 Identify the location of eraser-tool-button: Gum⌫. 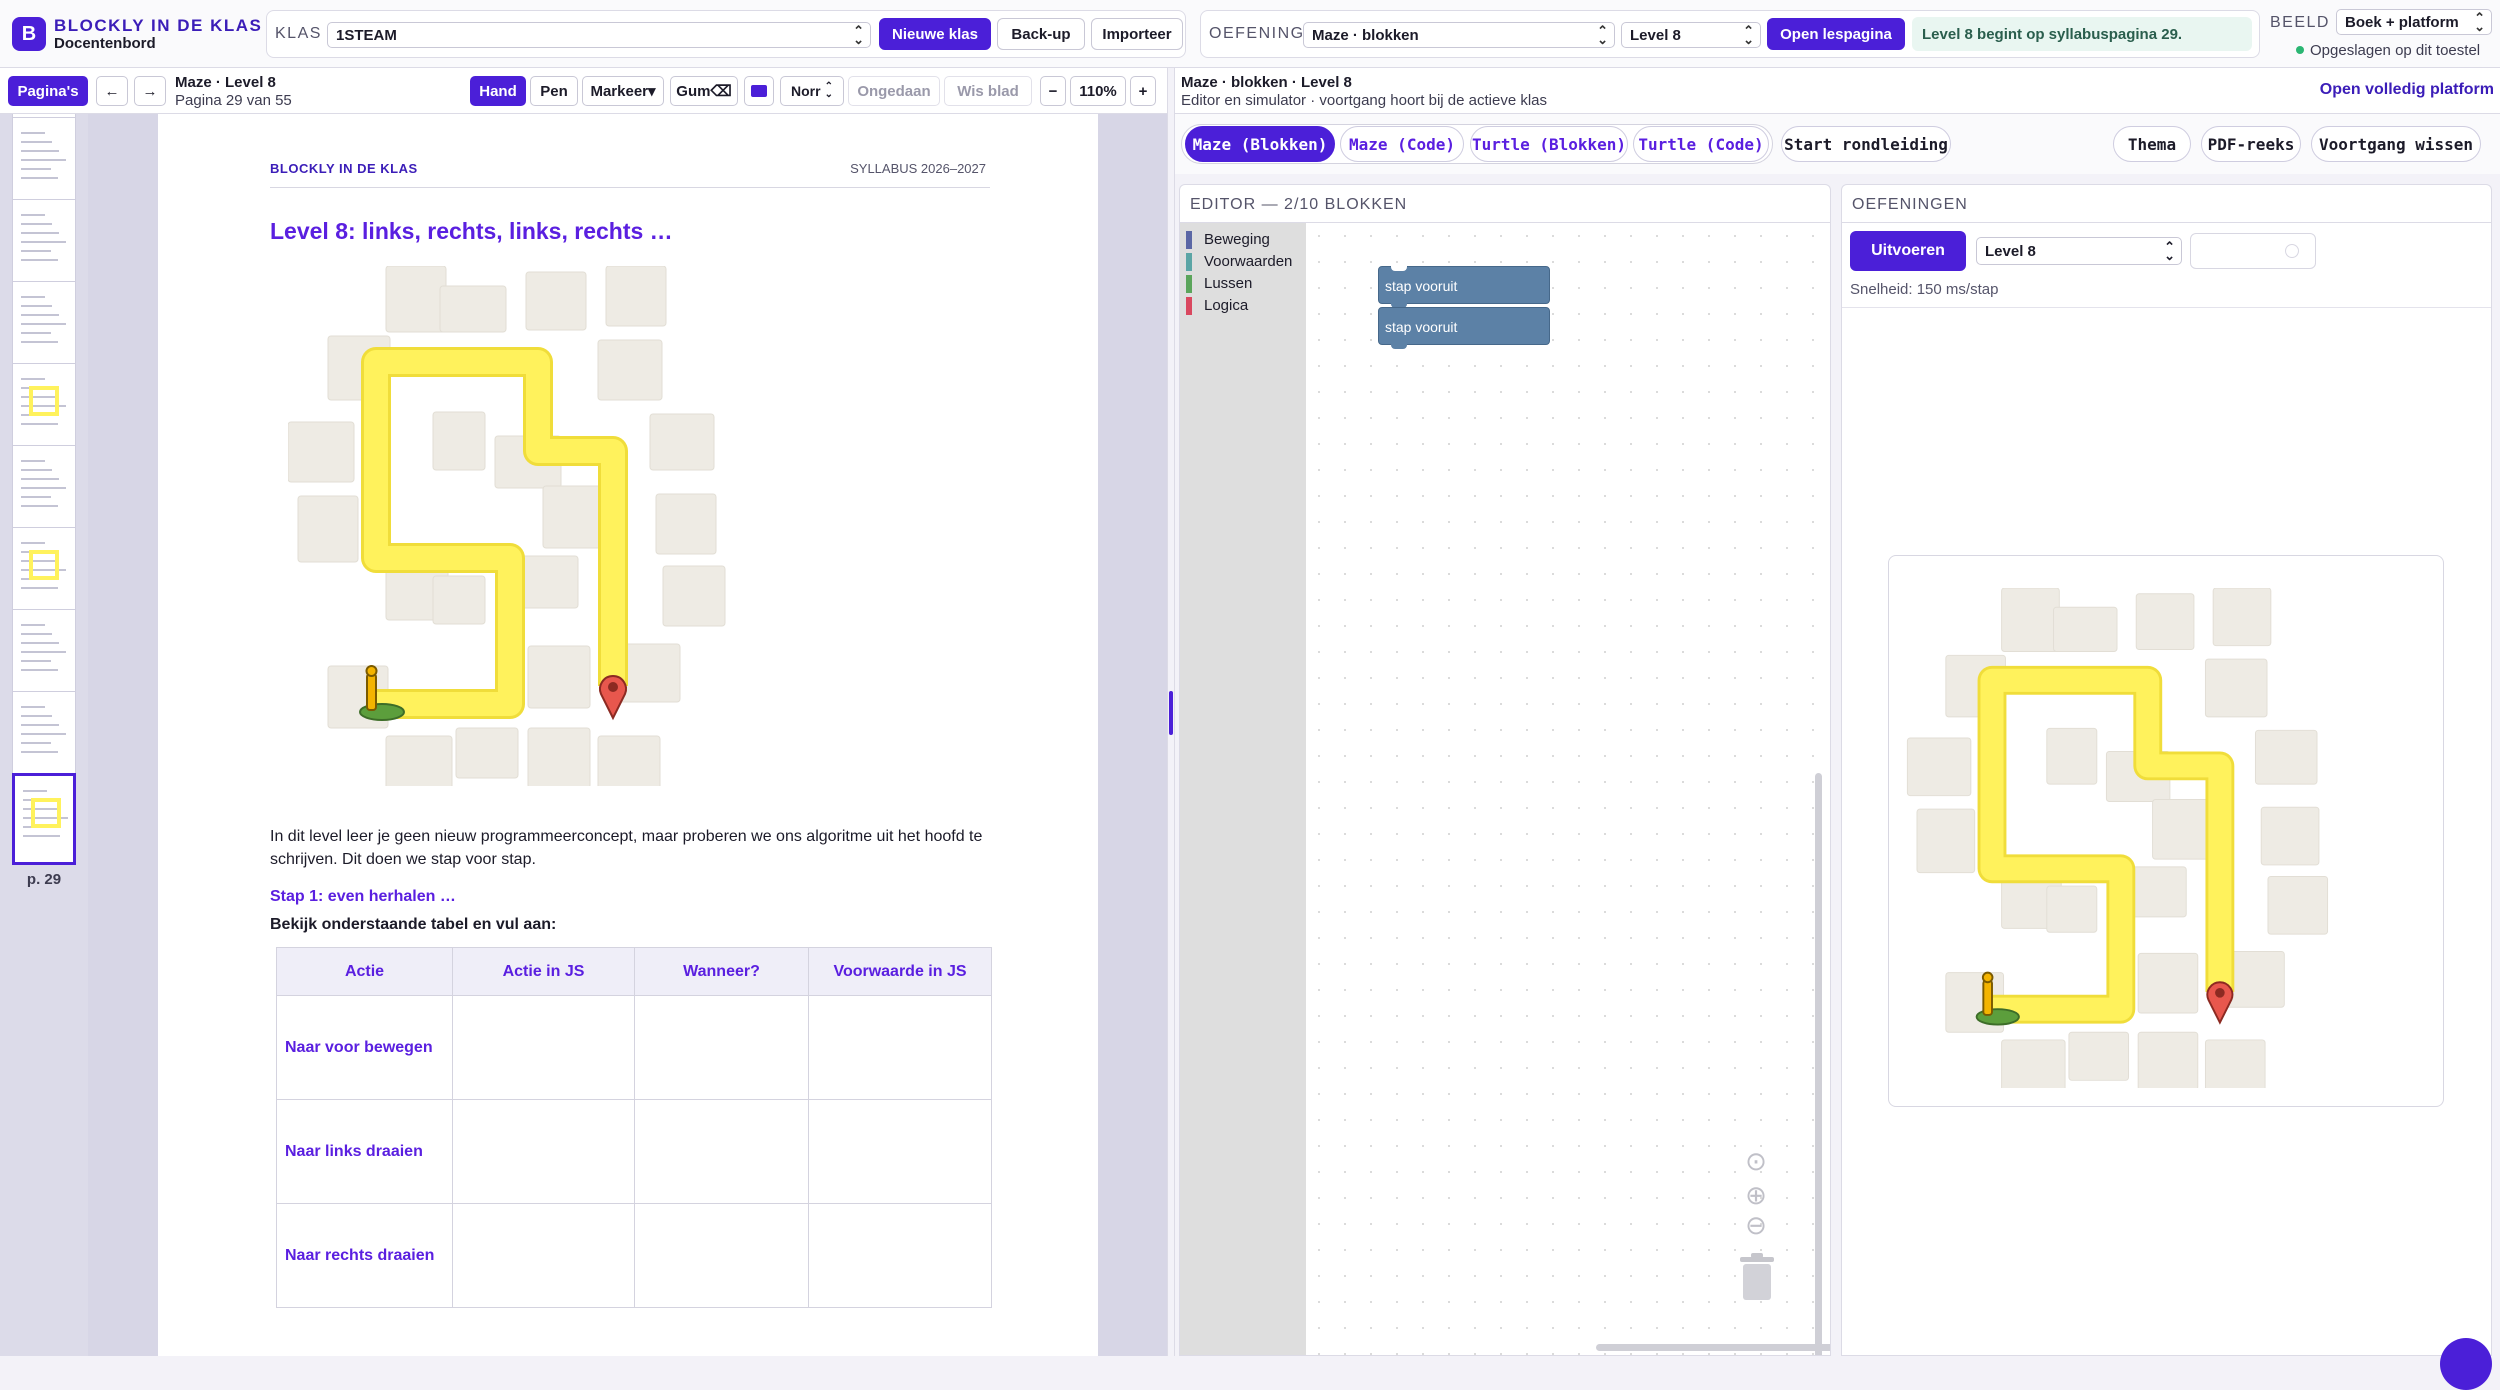
(704, 91).